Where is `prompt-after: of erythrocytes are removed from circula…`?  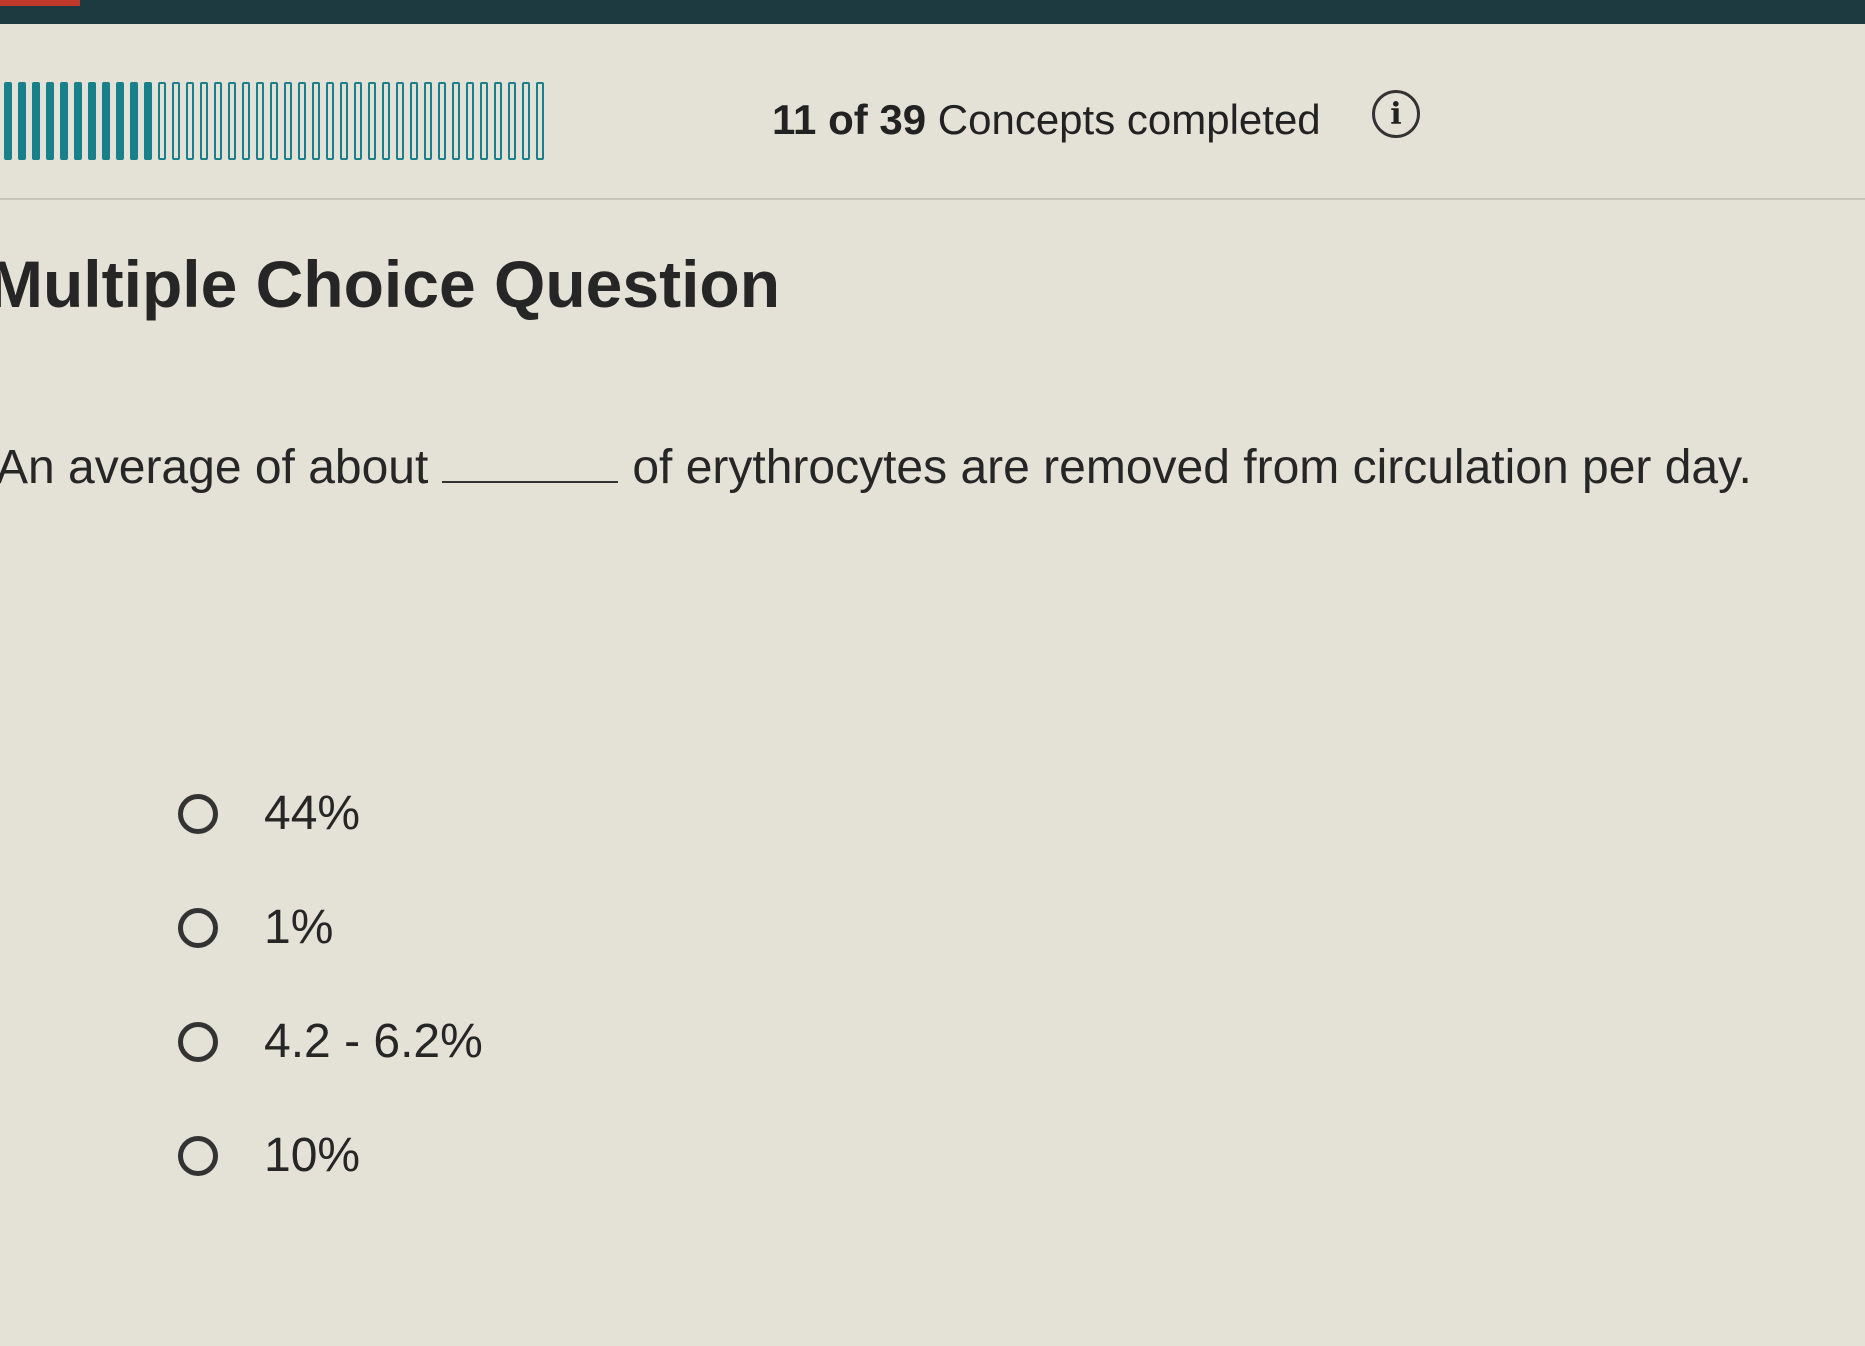
prompt-after: of erythrocytes are removed from circula… is located at coordinates (1192, 467).